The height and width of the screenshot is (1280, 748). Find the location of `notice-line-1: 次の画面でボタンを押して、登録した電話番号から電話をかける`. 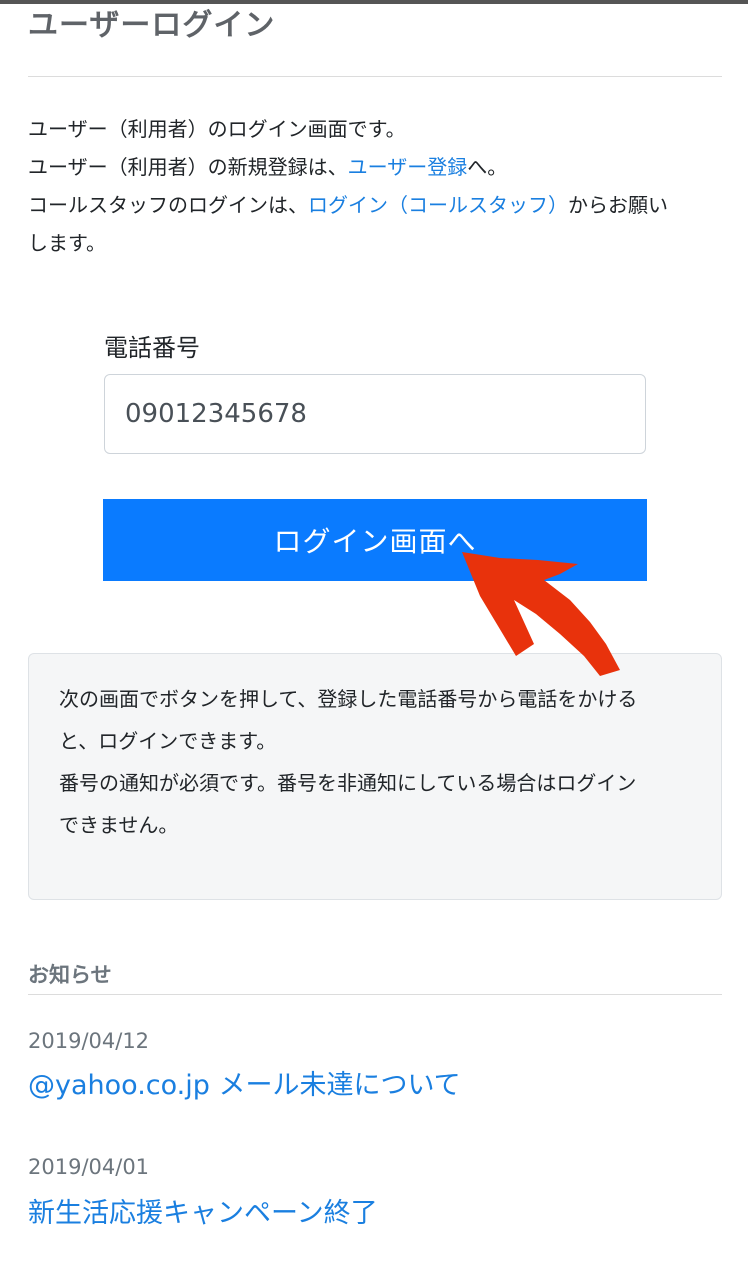

notice-line-1: 次の画面でボタンを押して、登録した電話番号から電話をかける is located at coordinates (348, 699).